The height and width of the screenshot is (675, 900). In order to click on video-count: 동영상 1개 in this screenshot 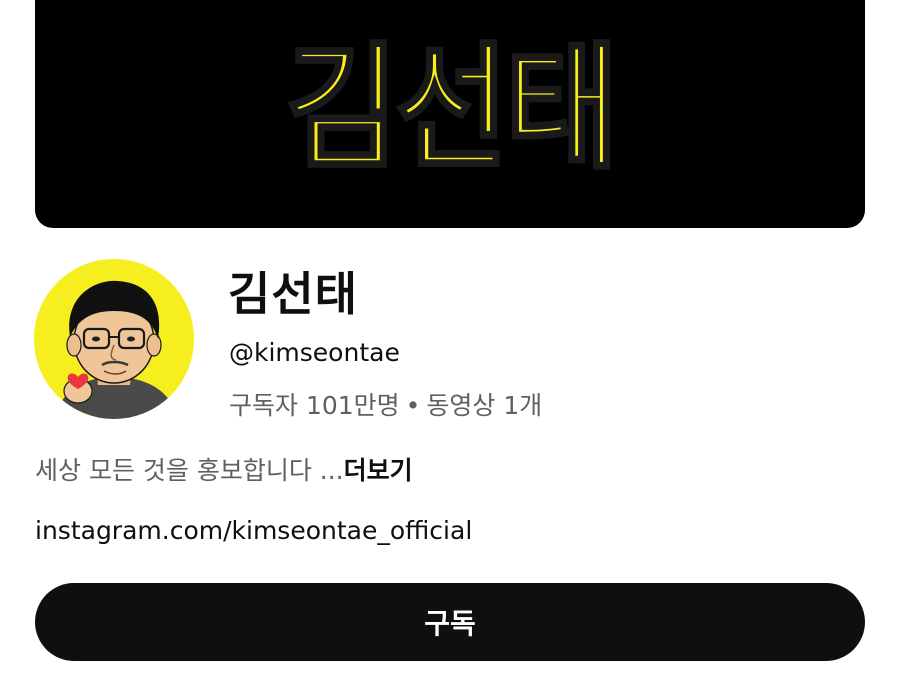, I will do `click(484, 405)`.